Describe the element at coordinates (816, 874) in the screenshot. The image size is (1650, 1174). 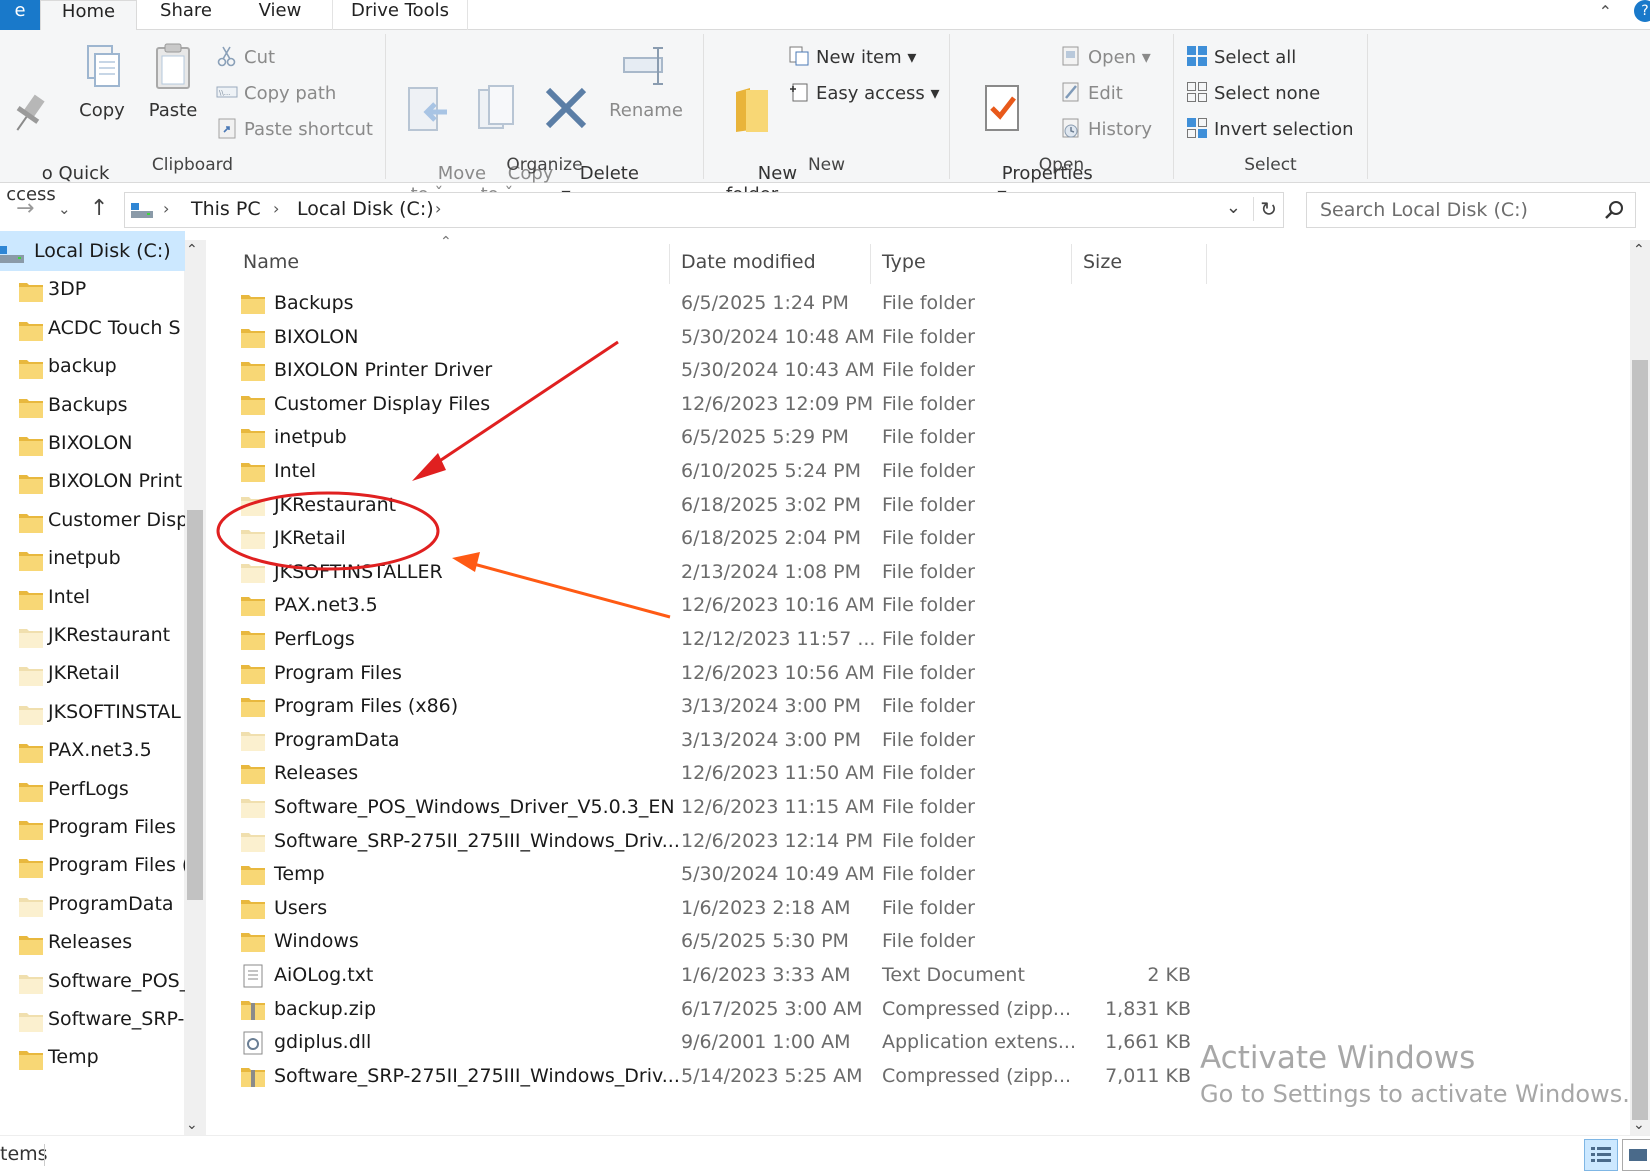
I see `file-row: Temp 5/30/2024 10:49 AM File folder` at that location.